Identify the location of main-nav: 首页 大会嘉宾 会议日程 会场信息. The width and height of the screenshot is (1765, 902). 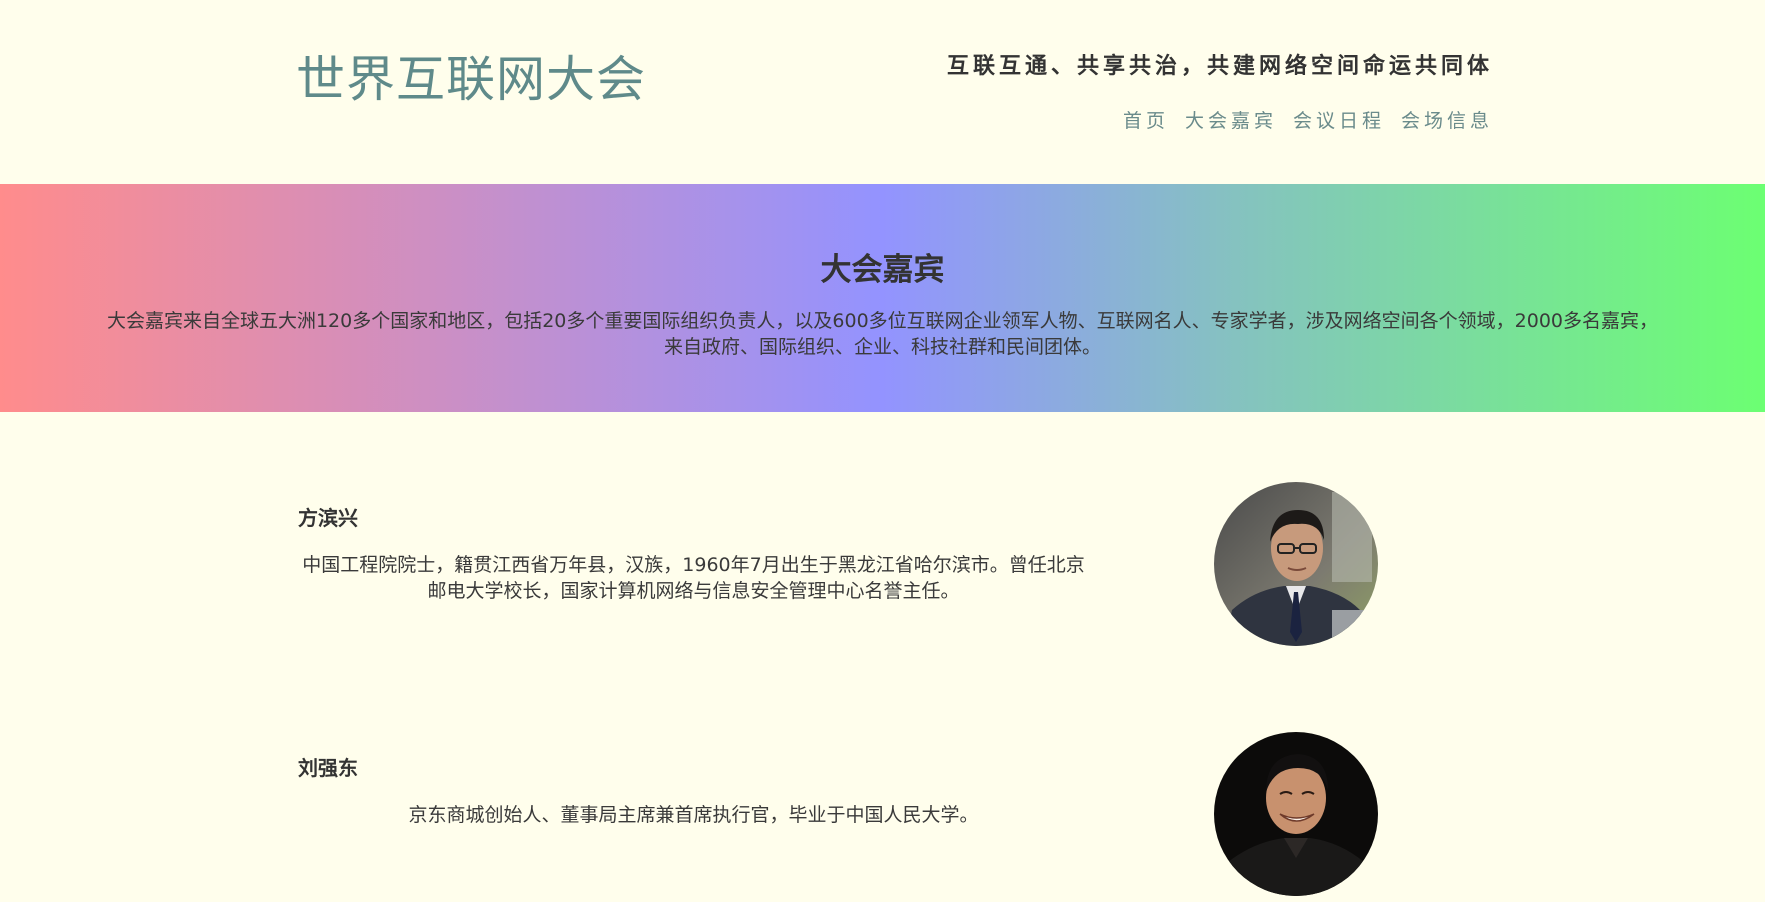
(1308, 119).